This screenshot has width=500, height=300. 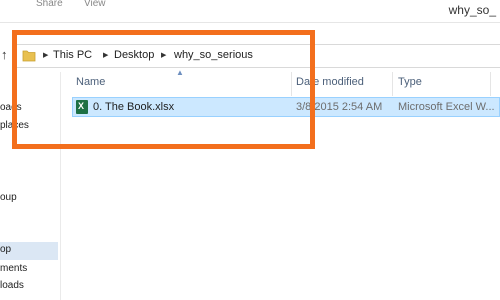 What do you see at coordinates (29, 251) in the screenshot?
I see `nav-item-desktop: op` at bounding box center [29, 251].